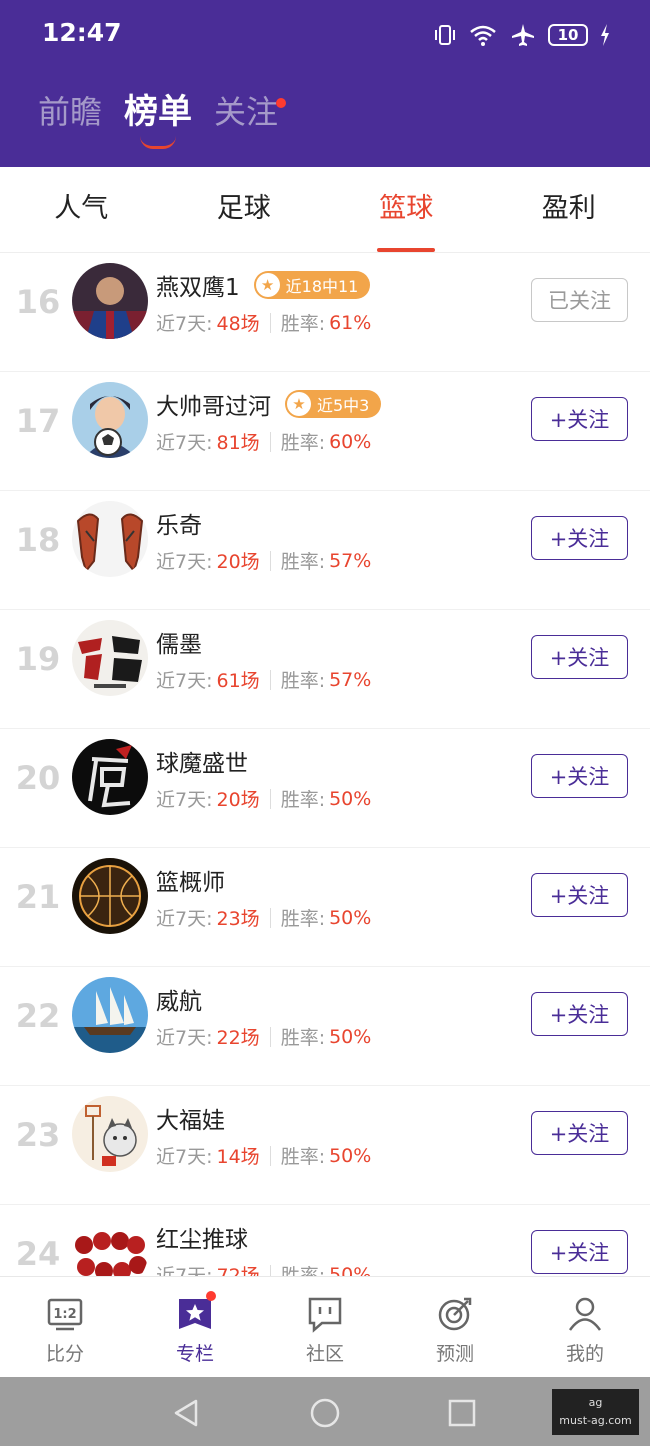 This screenshot has height=1446, width=650. Describe the element at coordinates (350, 560) in the screenshot. I see `win-rate: 57%` at that location.